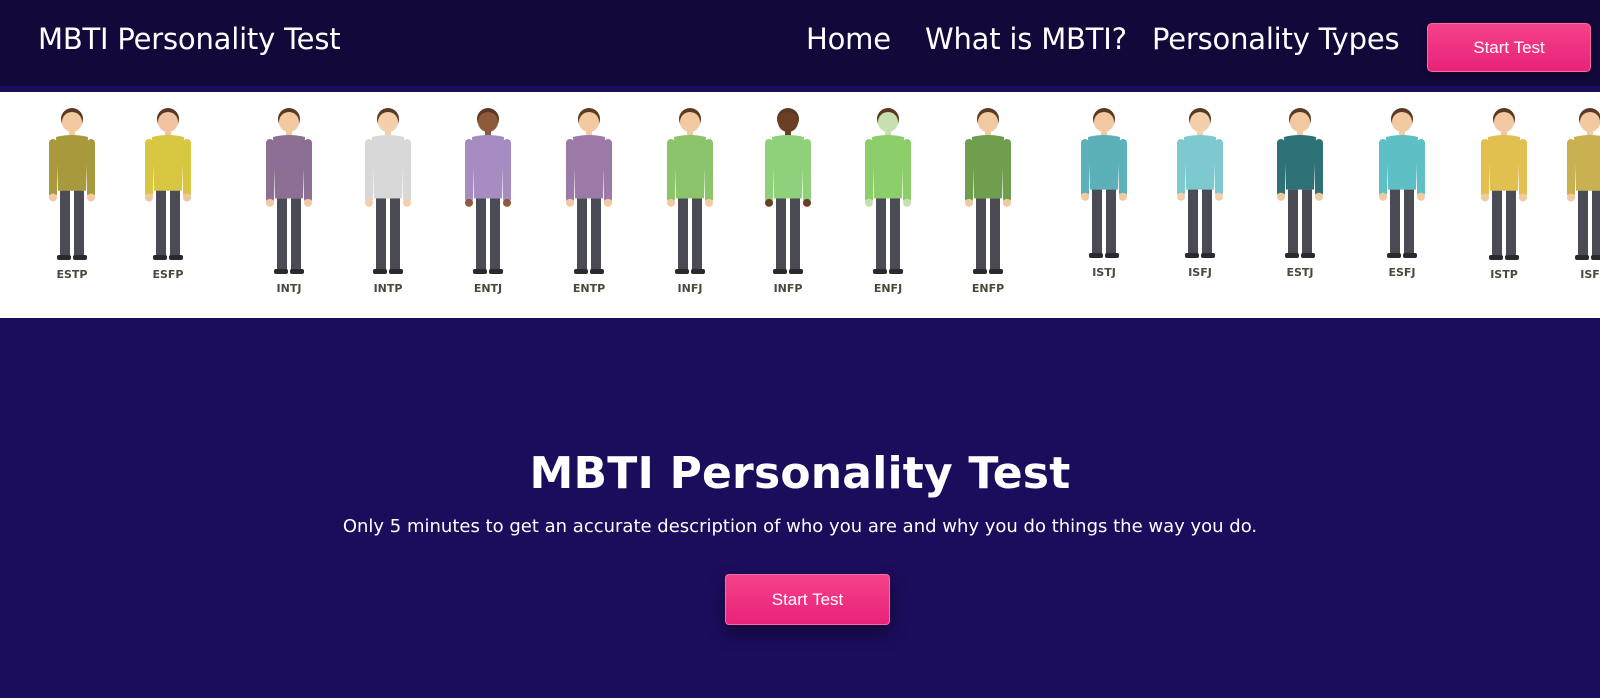  Describe the element at coordinates (388, 205) in the screenshot. I see `character-intp: INTP` at that location.